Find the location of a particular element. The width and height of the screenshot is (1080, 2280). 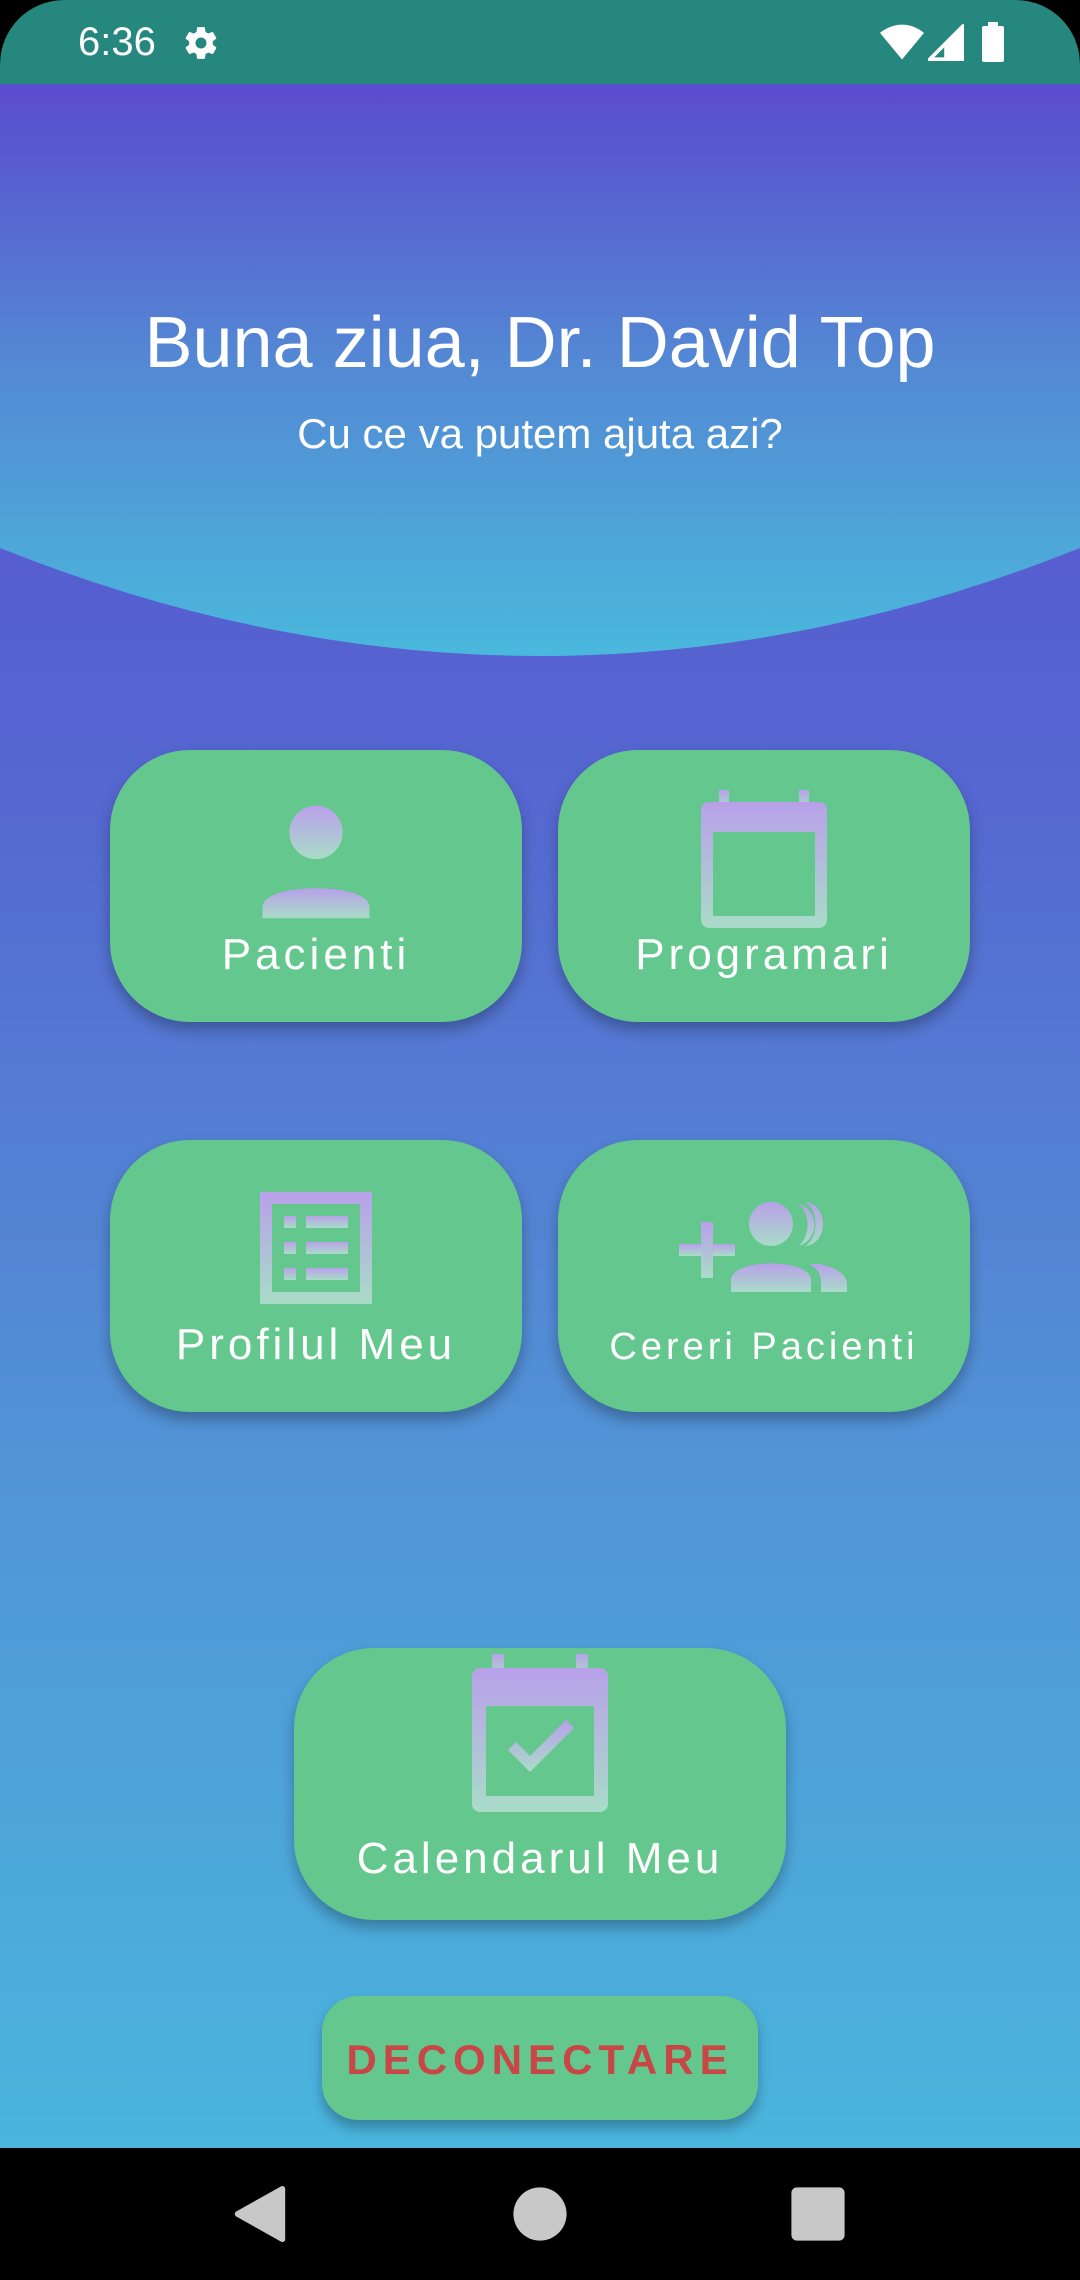

logout-button: DECONECTARE is located at coordinates (540, 2058).